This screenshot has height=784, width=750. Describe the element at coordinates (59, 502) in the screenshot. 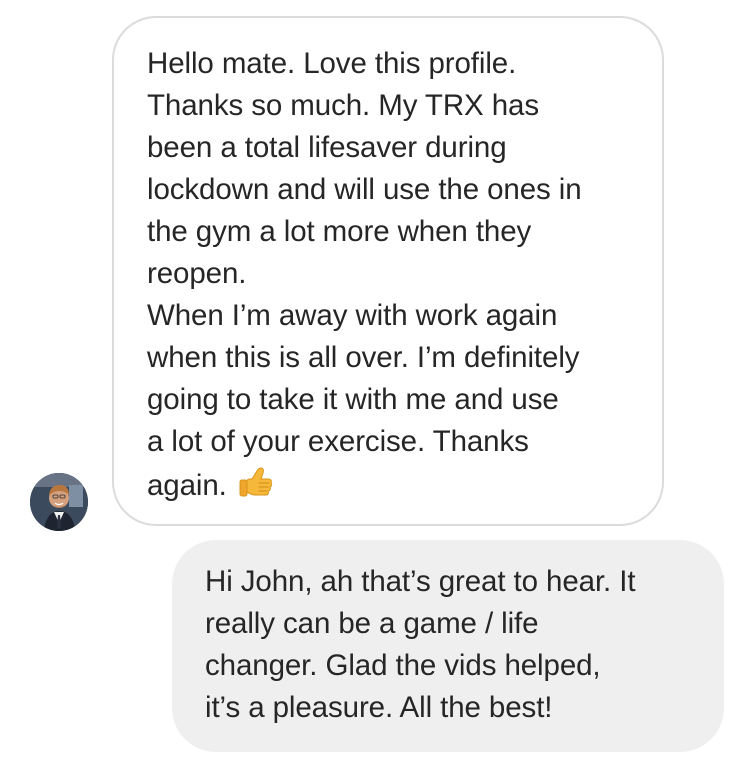

I see `sender-avatar` at that location.